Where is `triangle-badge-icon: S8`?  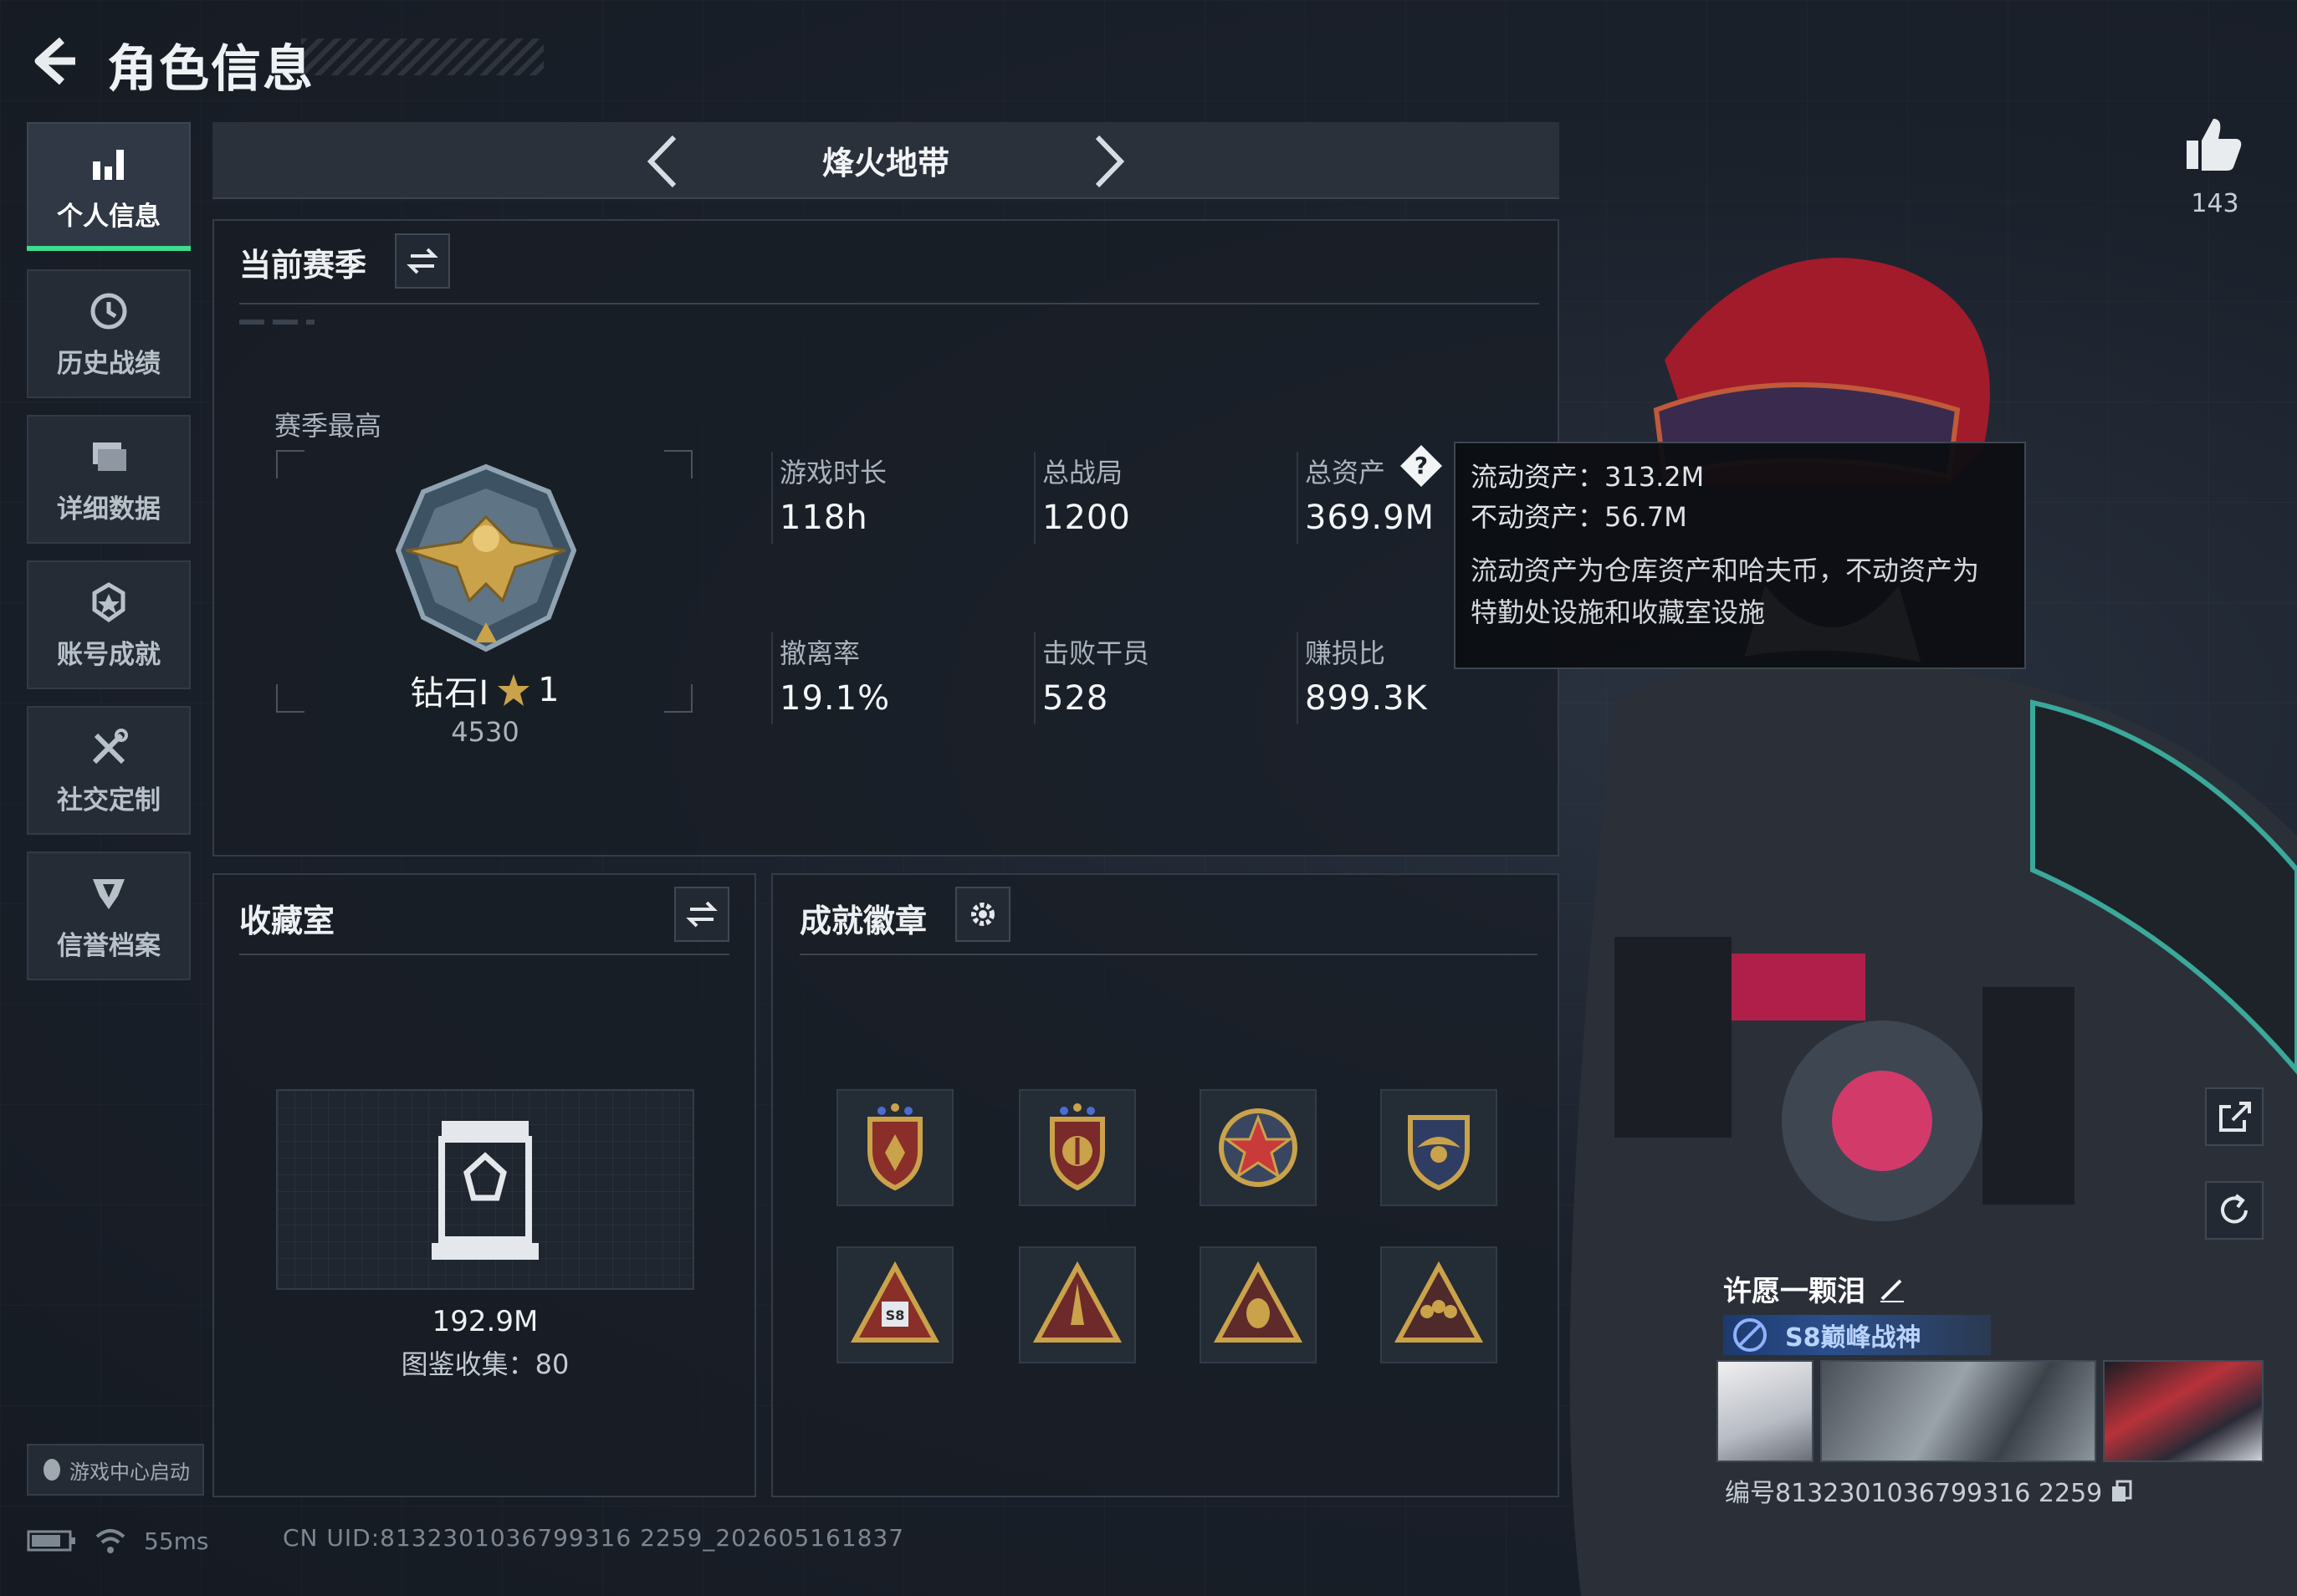 triangle-badge-icon: S8 is located at coordinates (895, 1302).